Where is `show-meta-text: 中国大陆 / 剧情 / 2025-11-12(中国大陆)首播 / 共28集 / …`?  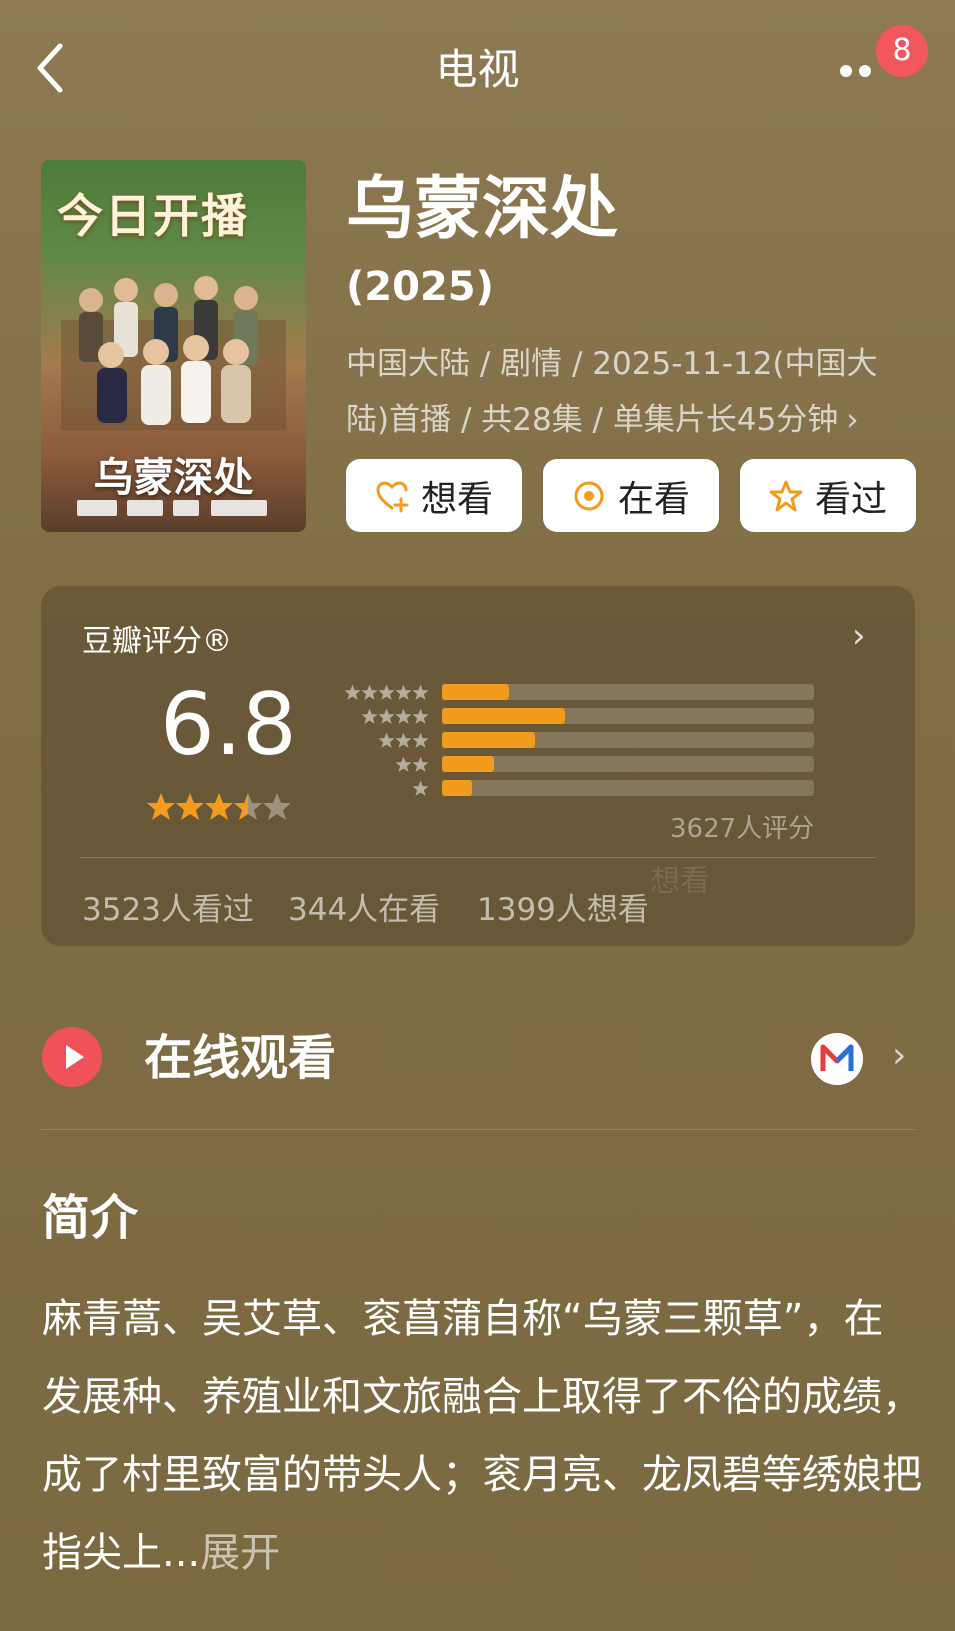
show-meta-text: 中国大陆 / 剧情 / 2025-11-12(中国大陆)首播 / 共28集 / … is located at coordinates (612, 392).